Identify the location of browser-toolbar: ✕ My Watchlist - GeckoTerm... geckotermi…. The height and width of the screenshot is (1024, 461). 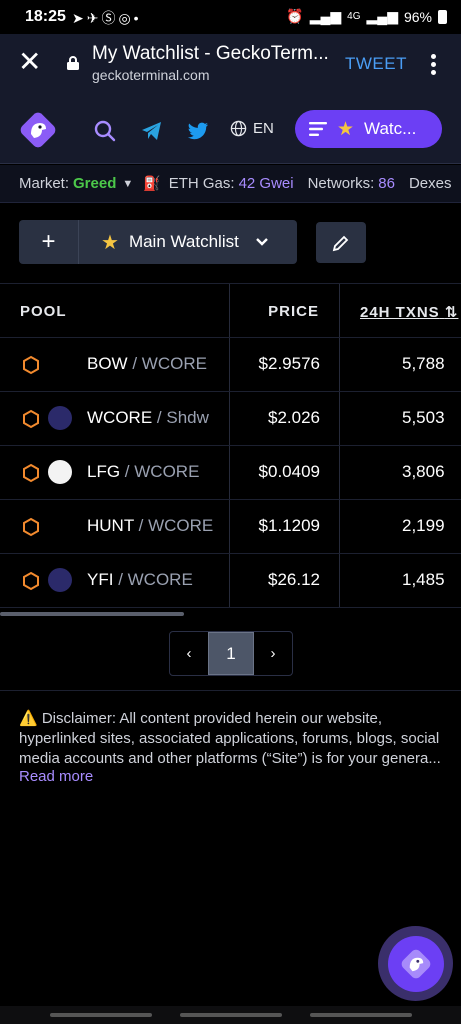
(230, 66).